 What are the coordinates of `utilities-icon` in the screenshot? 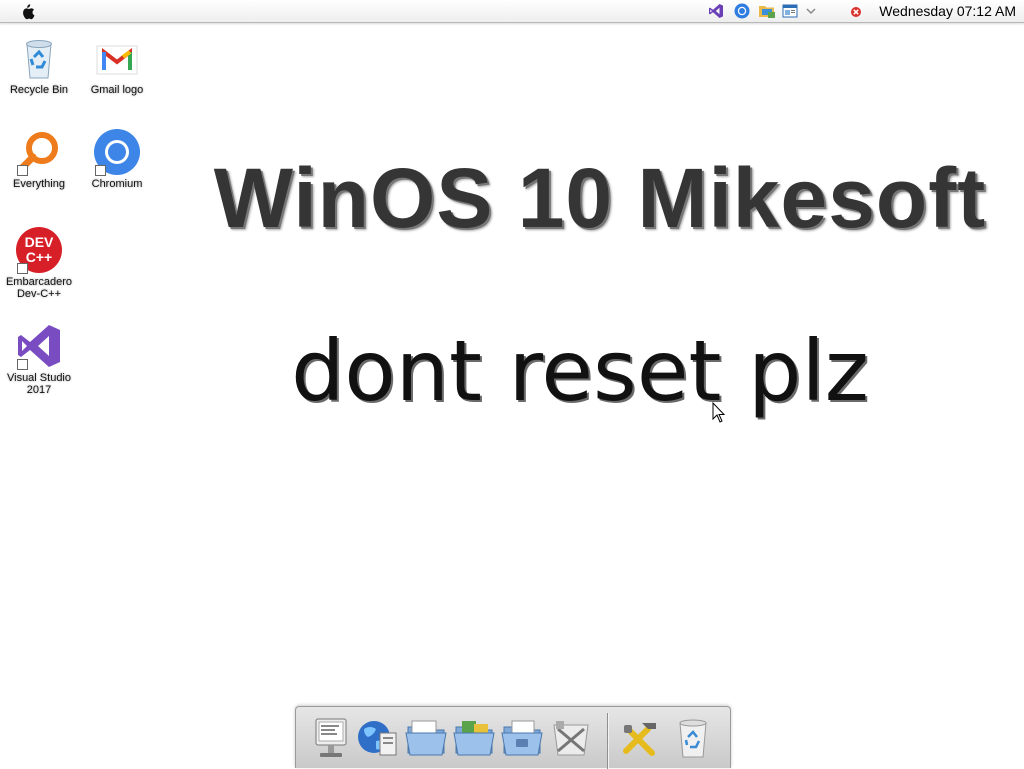 It's located at (571, 738).